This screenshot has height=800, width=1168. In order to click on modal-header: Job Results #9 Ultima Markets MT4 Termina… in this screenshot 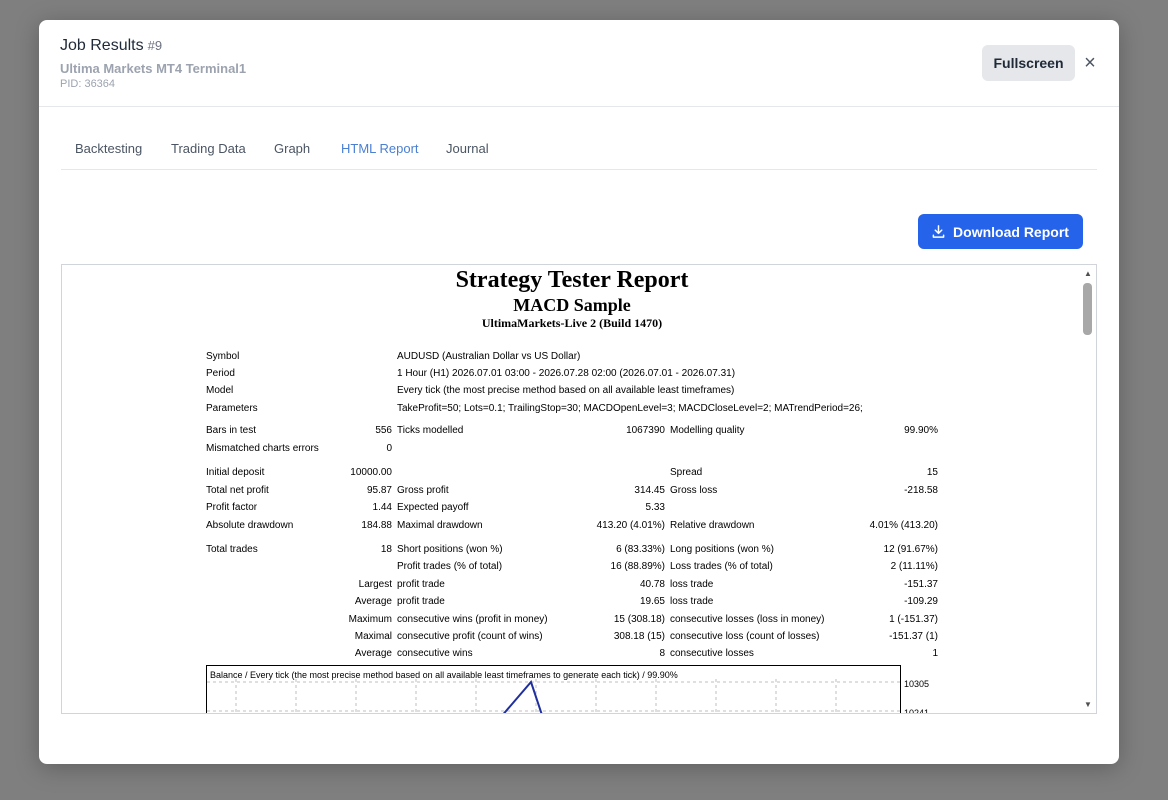, I will do `click(579, 63)`.